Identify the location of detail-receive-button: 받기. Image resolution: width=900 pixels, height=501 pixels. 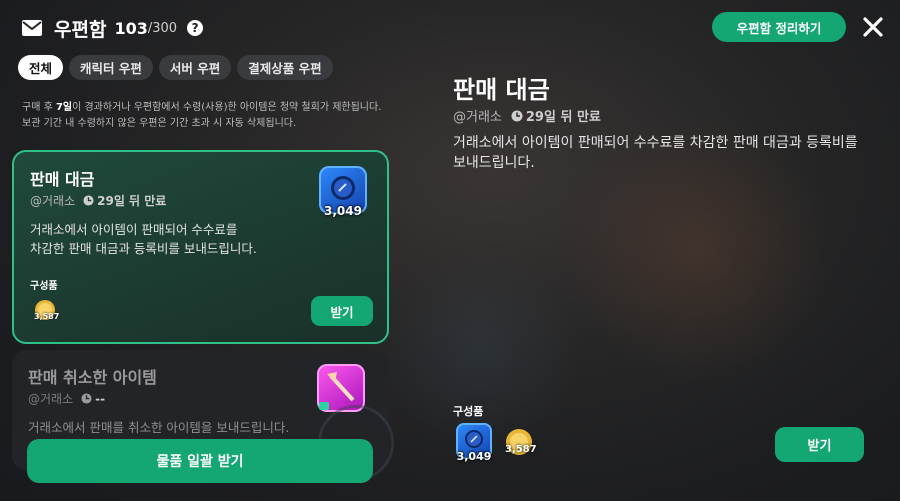
(819, 444).